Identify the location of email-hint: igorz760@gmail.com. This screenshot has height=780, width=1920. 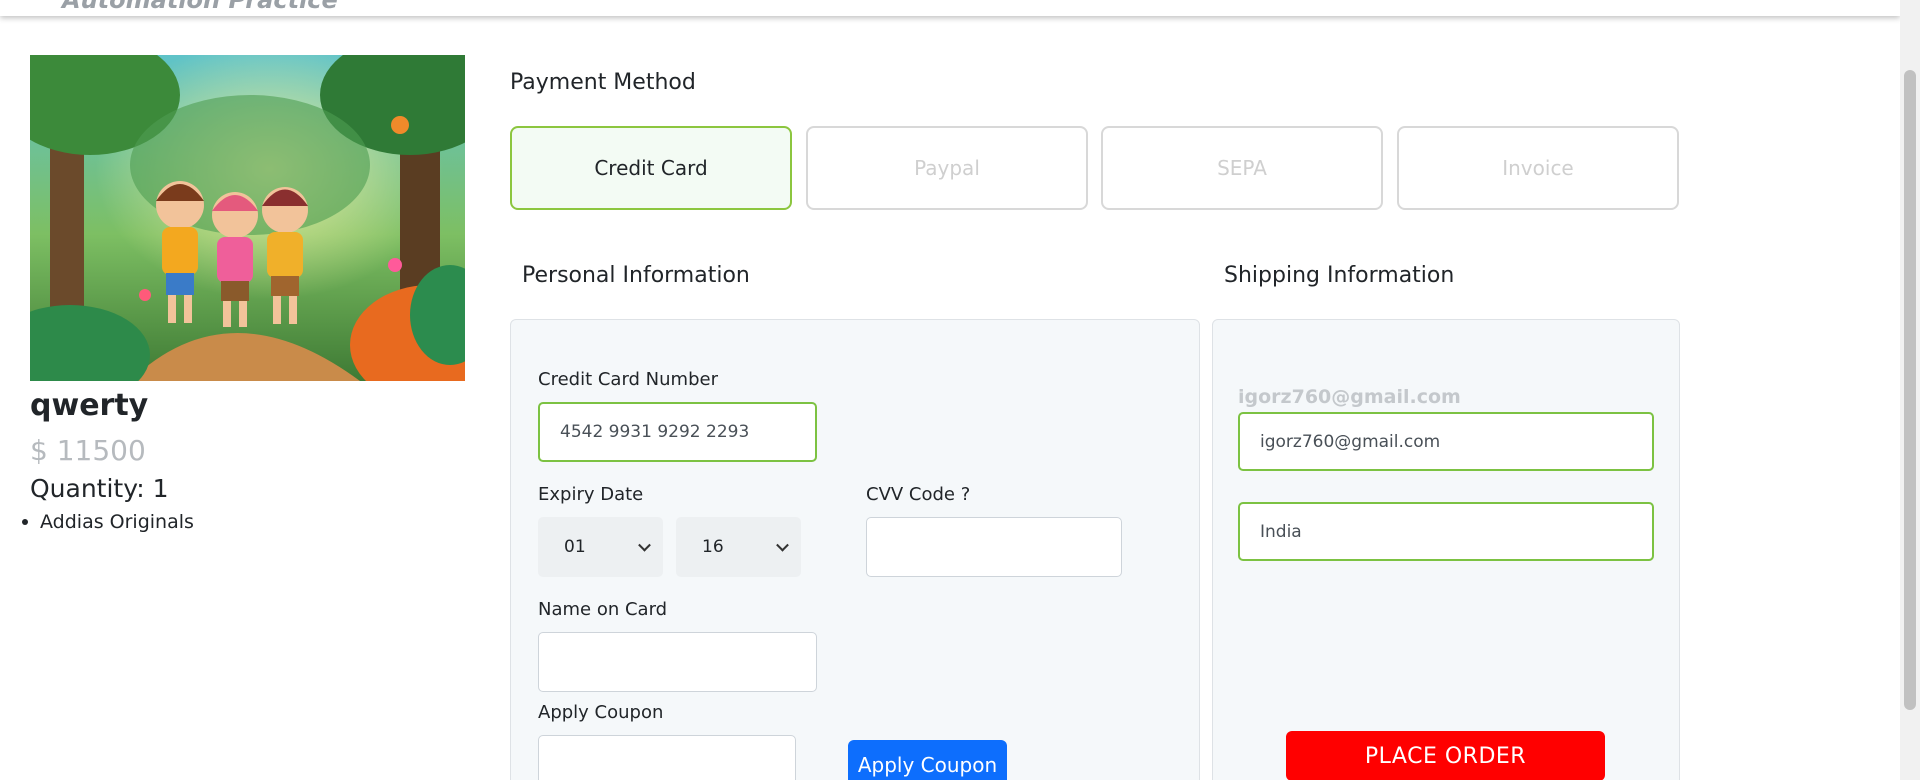
(1349, 397).